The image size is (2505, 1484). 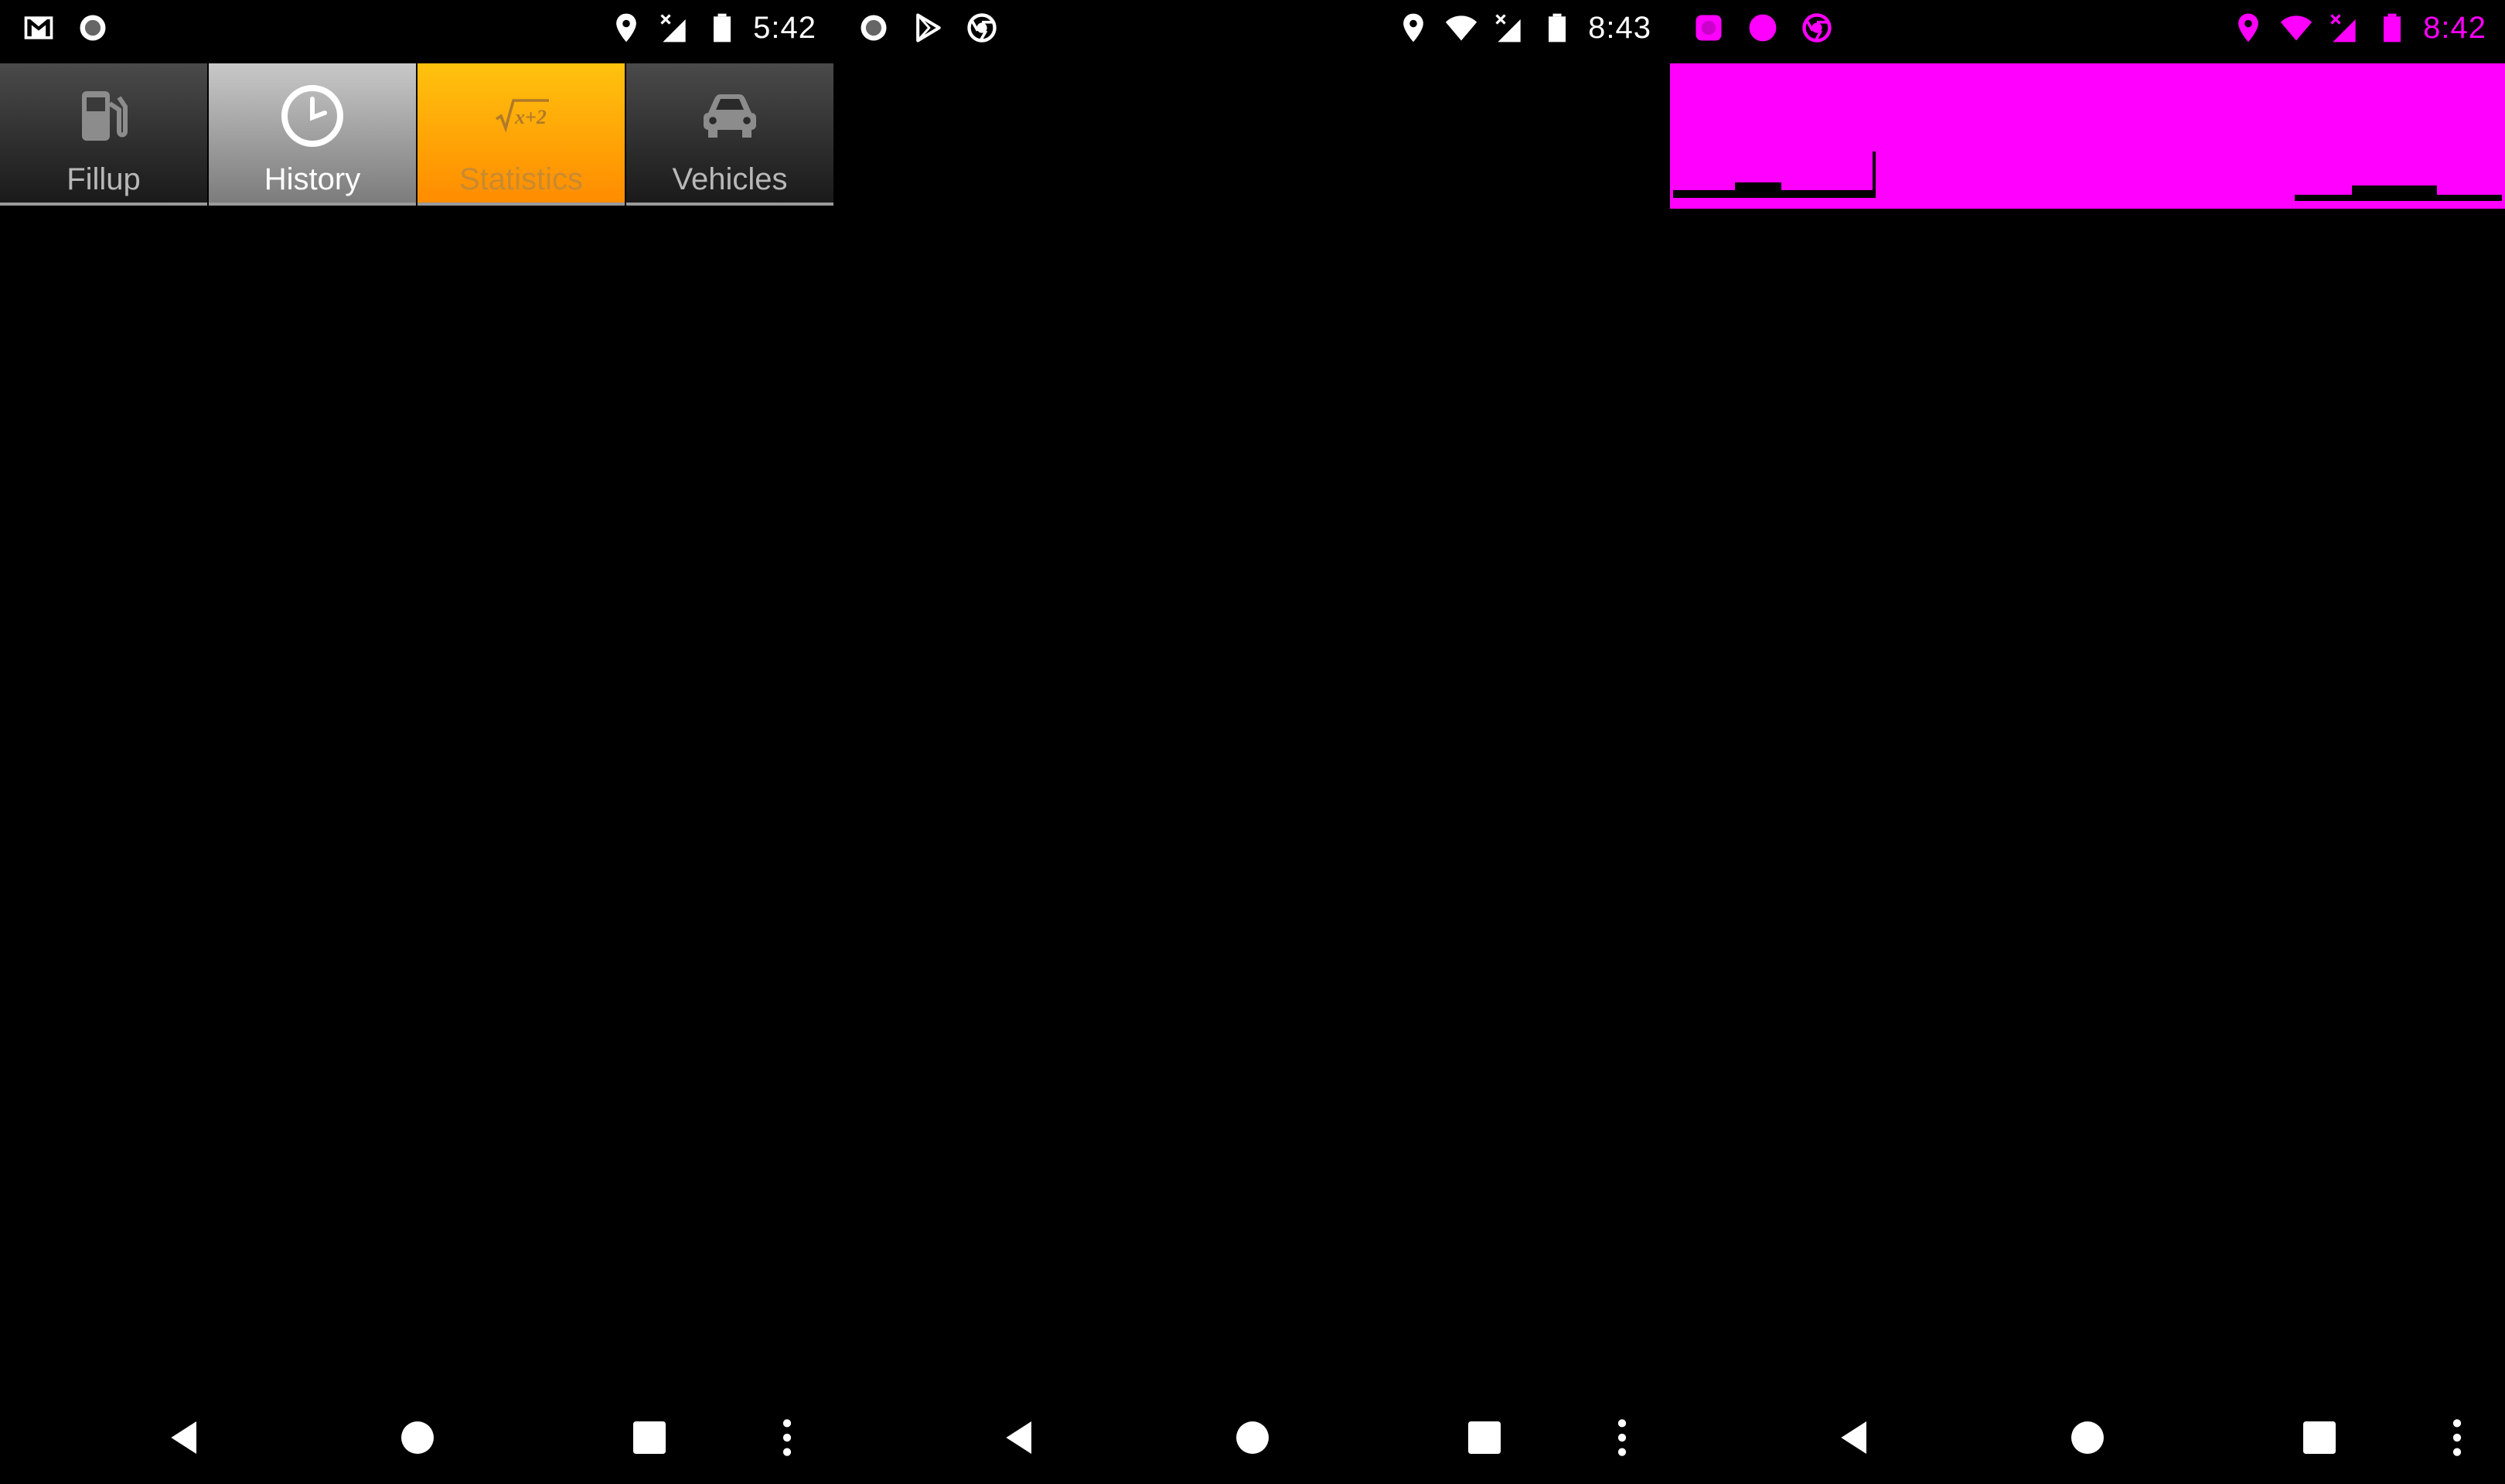 I want to click on magenta-overlay-line, so click(x=2087, y=206).